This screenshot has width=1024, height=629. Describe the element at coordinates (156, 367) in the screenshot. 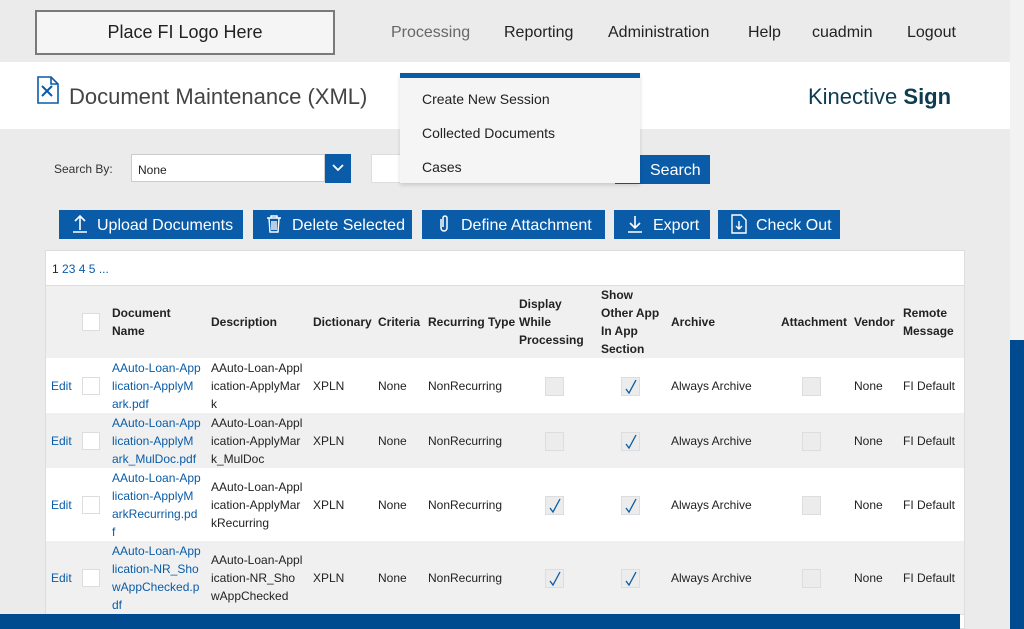

I see `name-line: AAuto-Loan-App` at that location.